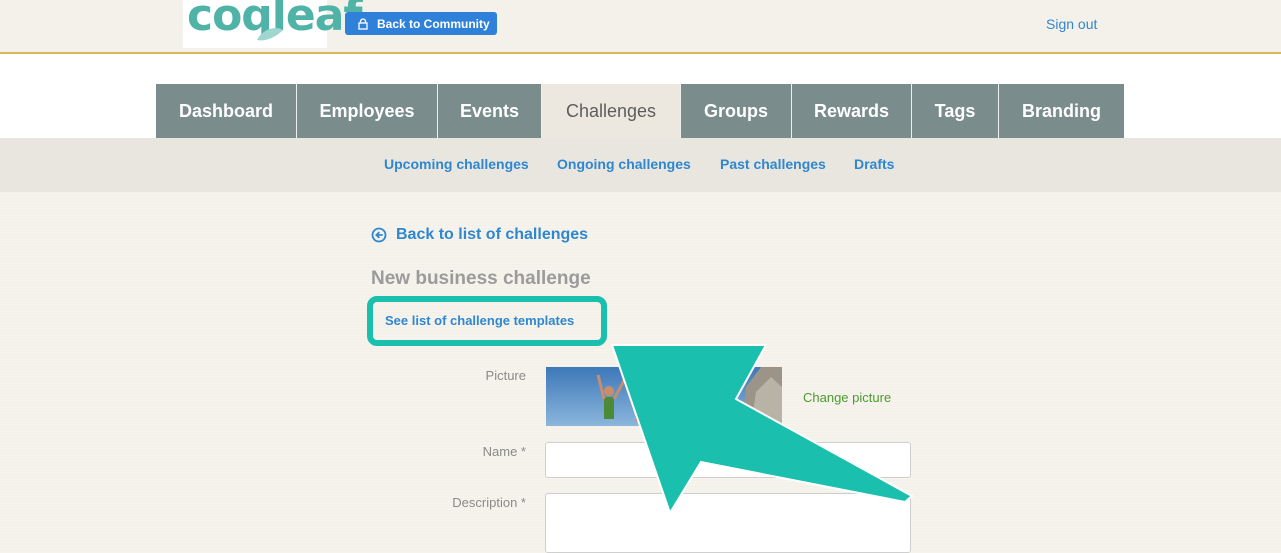  I want to click on tab-events: Events, so click(490, 111).